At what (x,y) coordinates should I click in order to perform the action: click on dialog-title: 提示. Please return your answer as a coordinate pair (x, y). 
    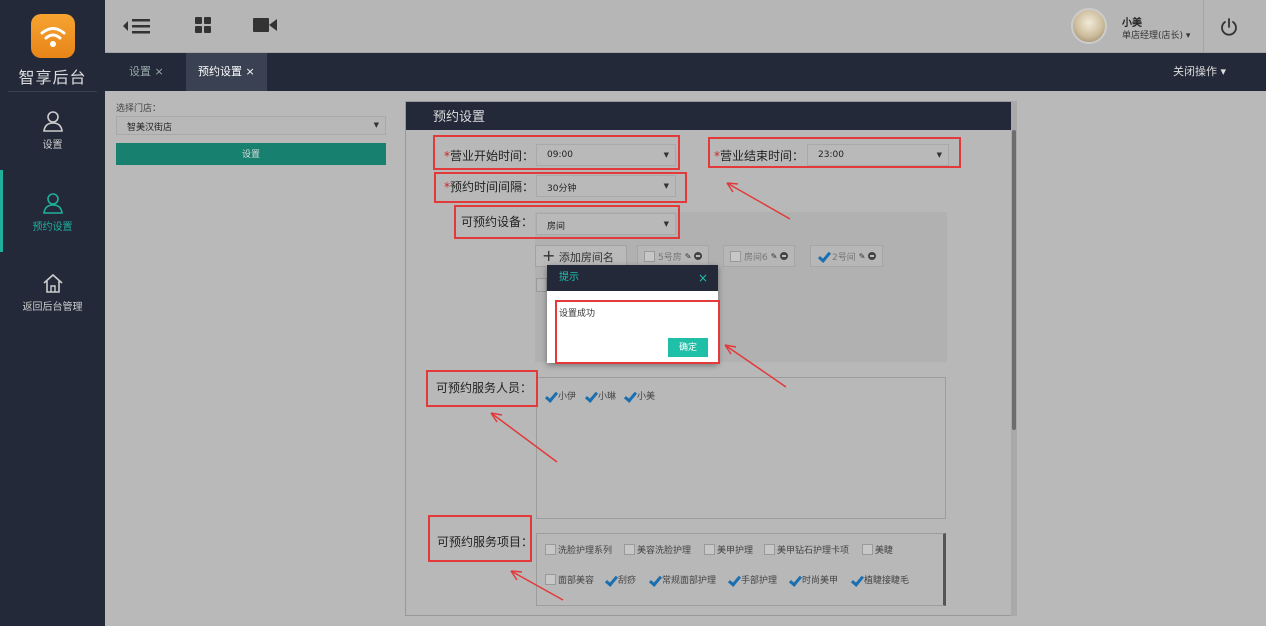
    Looking at the image, I should click on (569, 277).